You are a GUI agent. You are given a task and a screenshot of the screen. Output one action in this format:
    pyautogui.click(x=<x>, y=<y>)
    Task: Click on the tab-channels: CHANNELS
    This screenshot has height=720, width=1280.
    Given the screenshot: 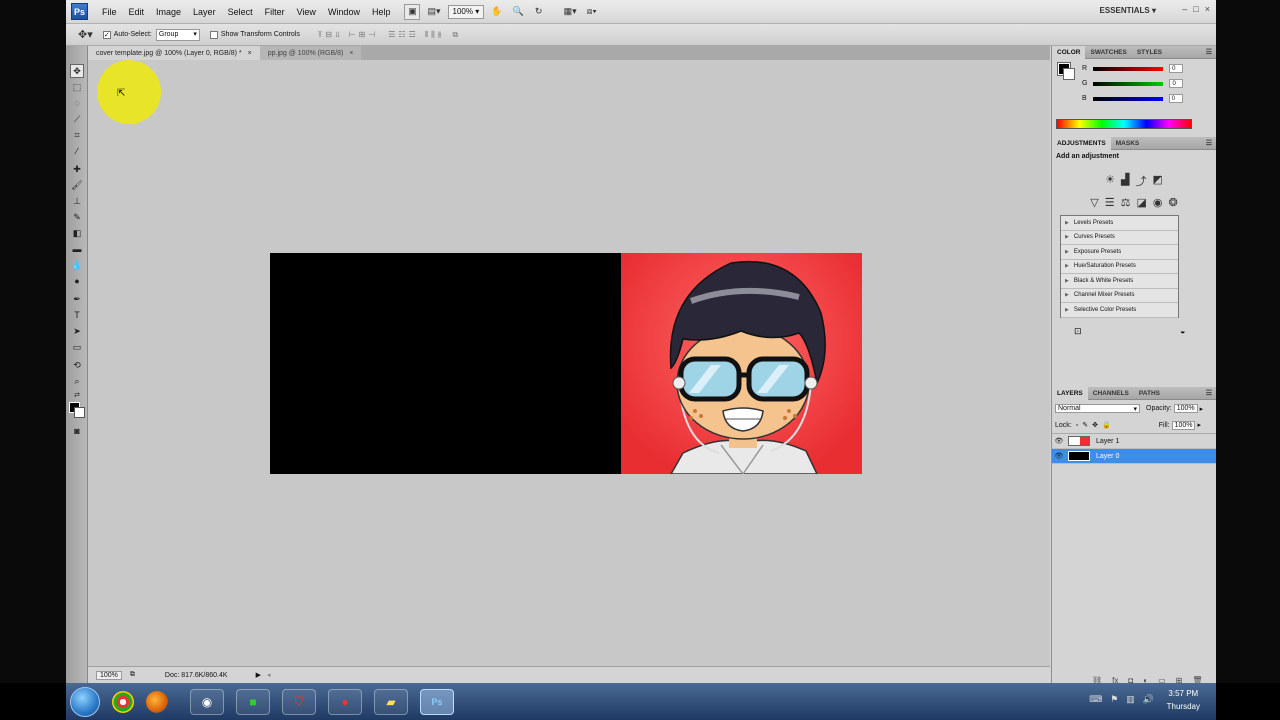 What is the action you would take?
    pyautogui.click(x=1111, y=393)
    